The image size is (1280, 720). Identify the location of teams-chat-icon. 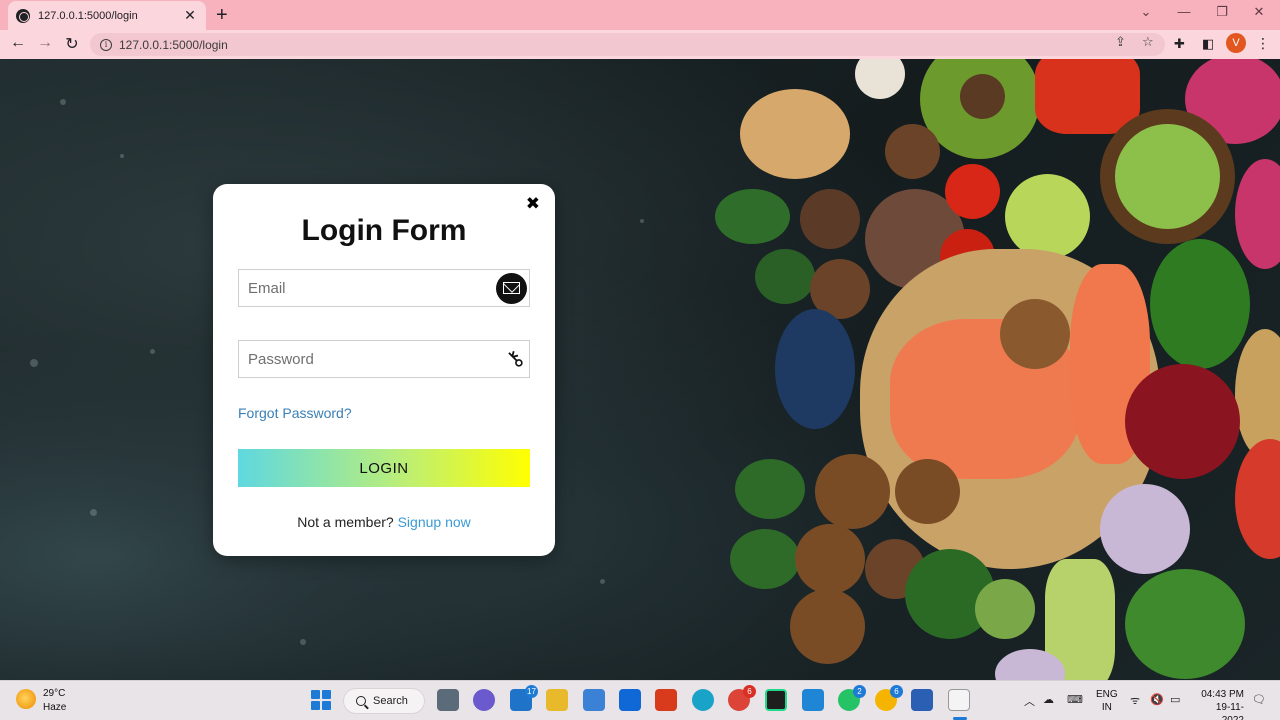
(484, 700).